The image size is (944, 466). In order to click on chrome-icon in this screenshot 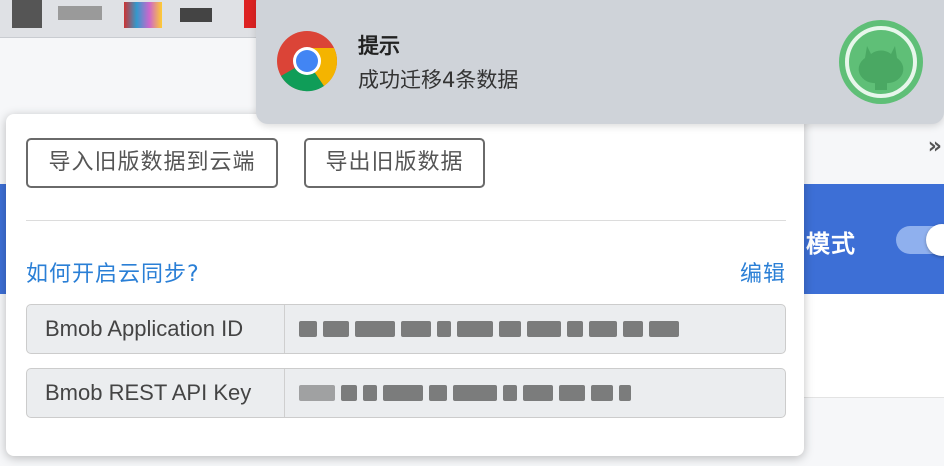, I will do `click(307, 61)`.